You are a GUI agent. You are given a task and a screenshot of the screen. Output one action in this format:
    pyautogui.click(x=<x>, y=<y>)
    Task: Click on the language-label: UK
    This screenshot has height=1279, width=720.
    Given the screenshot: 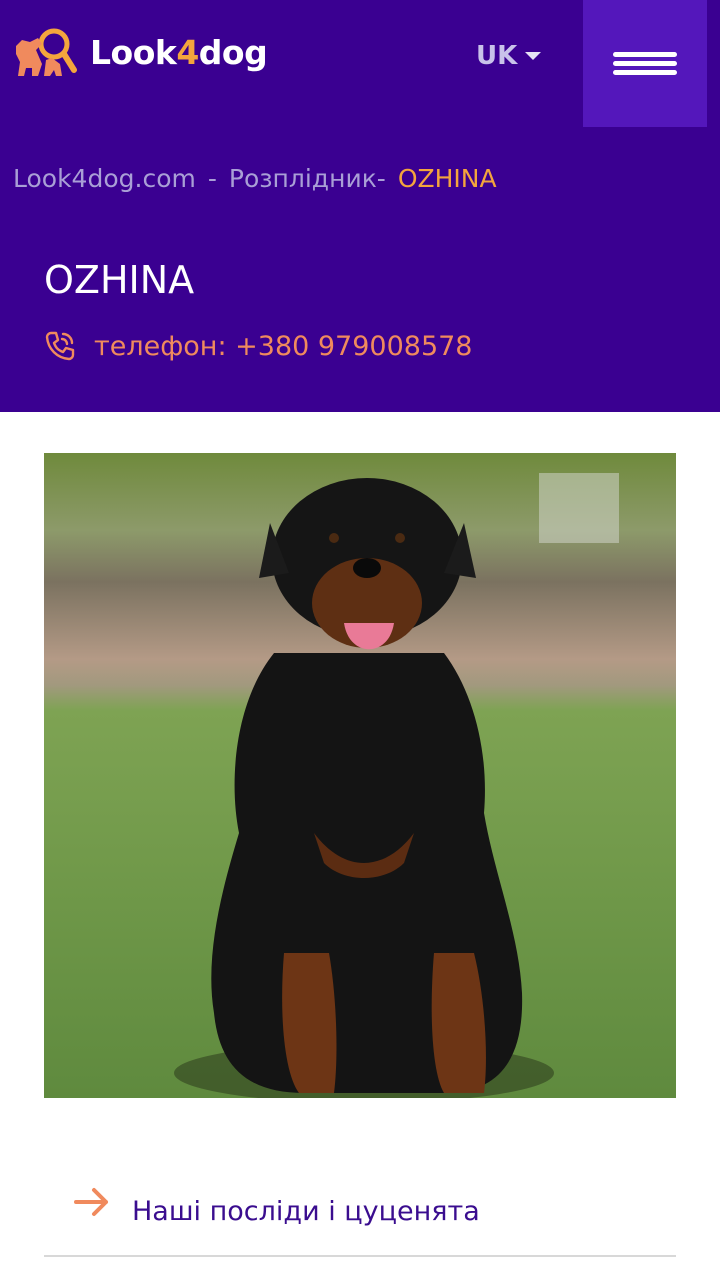 What is the action you would take?
    pyautogui.click(x=497, y=56)
    